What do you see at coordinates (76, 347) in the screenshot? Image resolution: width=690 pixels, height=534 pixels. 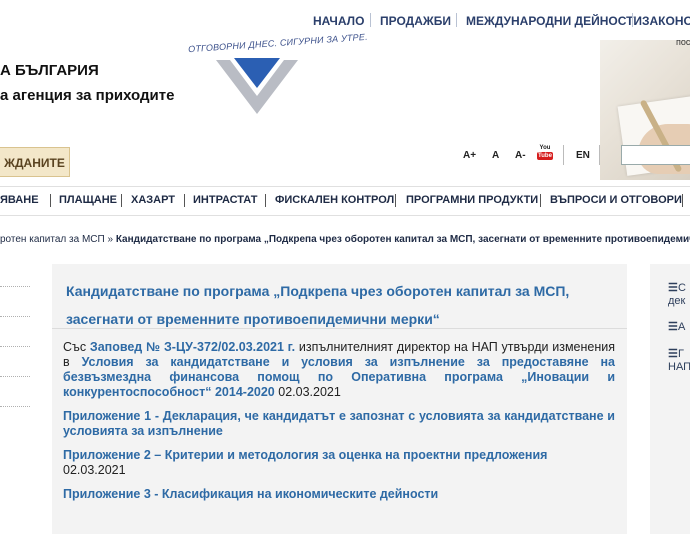 I see `order-text-start: Със` at bounding box center [76, 347].